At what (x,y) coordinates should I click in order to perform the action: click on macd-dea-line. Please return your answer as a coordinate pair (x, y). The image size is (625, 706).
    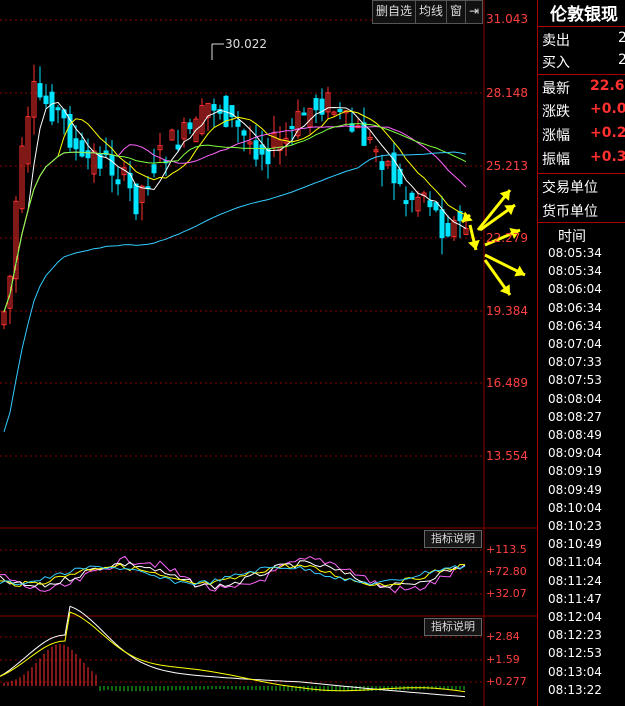
    Looking at the image, I should click on (233, 652).